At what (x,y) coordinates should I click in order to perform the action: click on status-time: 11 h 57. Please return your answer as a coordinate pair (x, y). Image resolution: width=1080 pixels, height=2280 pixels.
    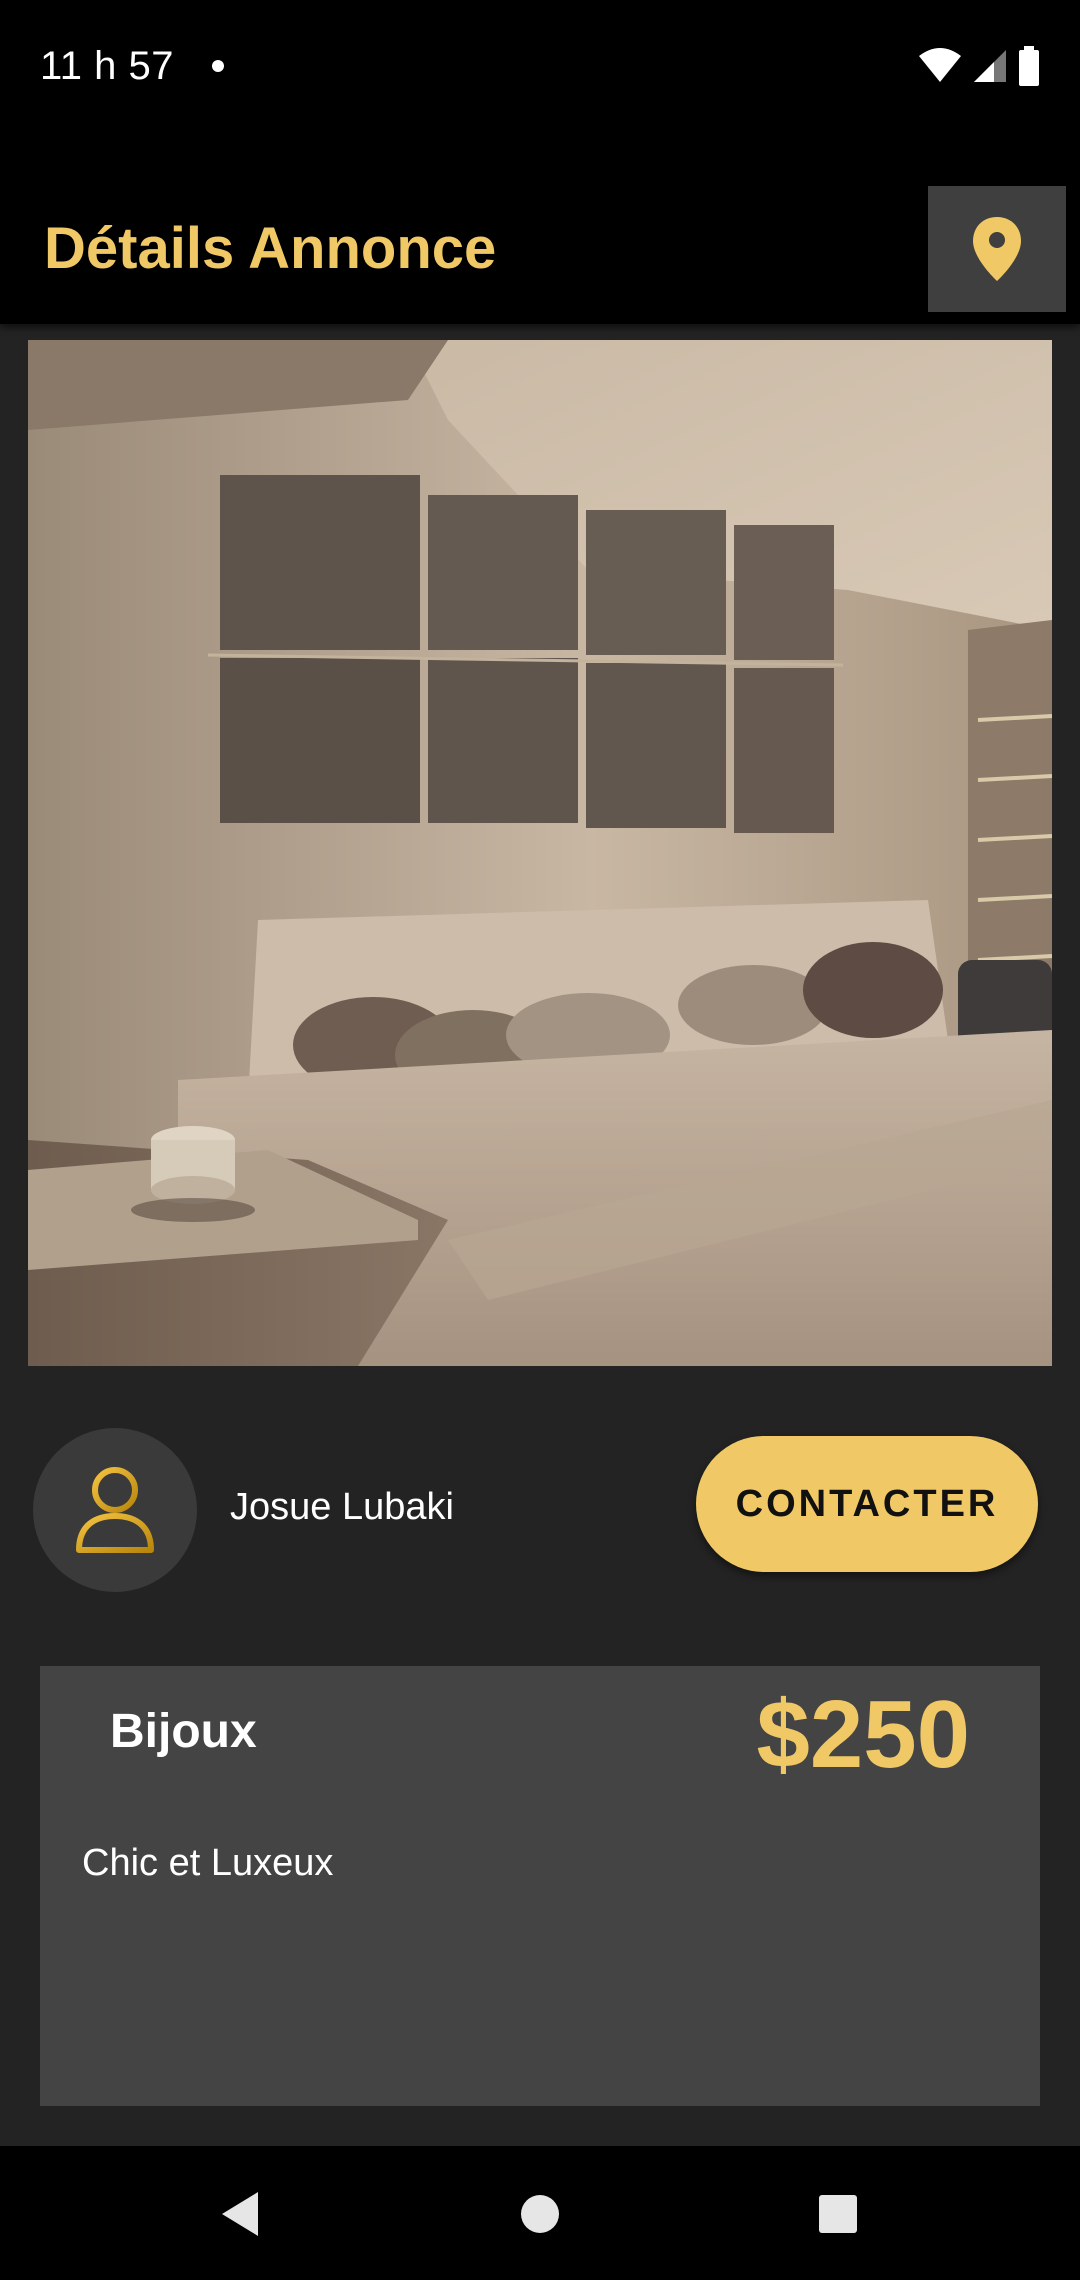
    Looking at the image, I should click on (107, 66).